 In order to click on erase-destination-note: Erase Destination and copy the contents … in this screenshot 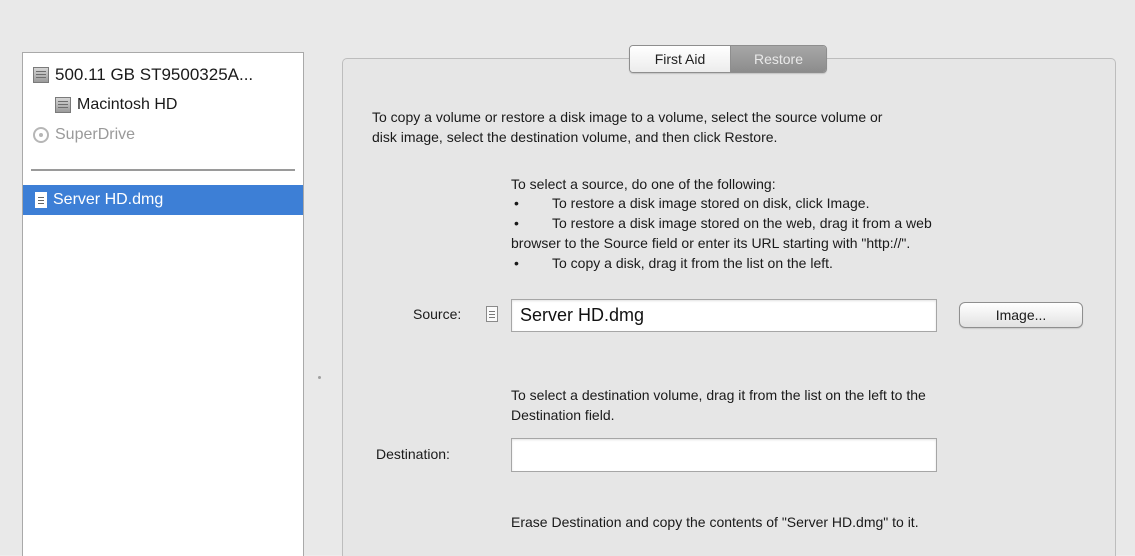, I will do `click(715, 522)`.